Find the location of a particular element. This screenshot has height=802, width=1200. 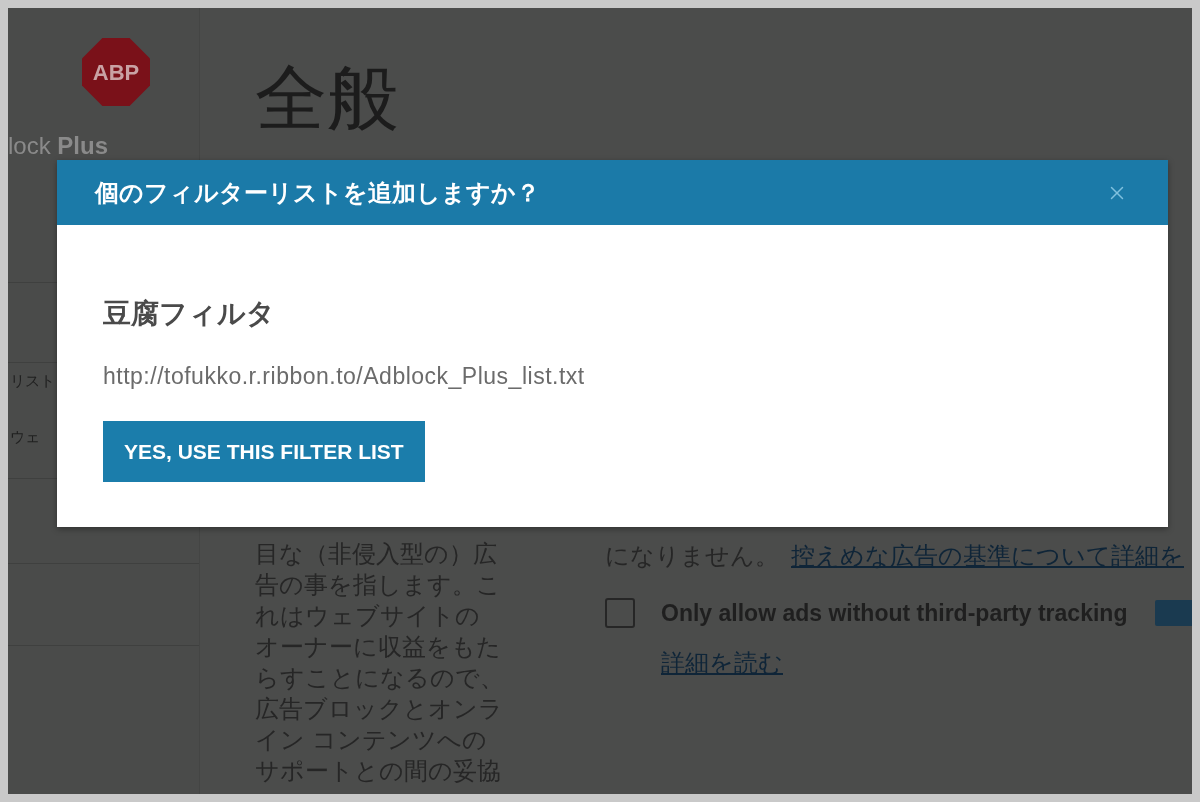

filter-name: 豆腐フィルタ is located at coordinates (189, 314).